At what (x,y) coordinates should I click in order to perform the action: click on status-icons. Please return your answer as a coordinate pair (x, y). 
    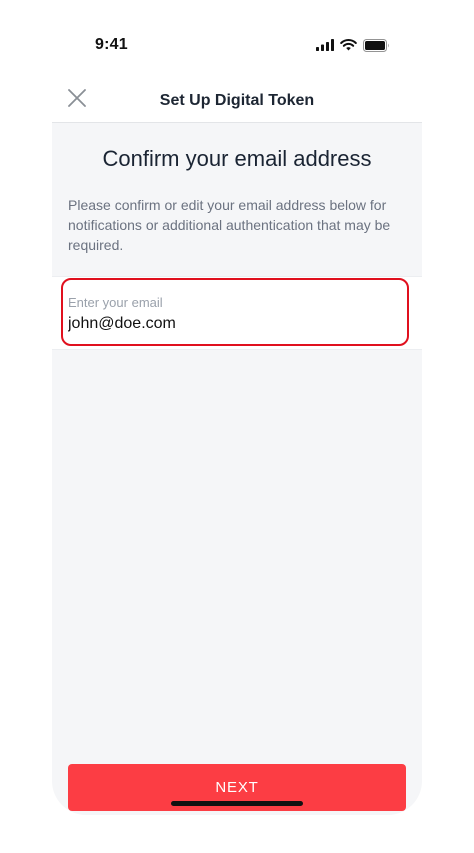
    Looking at the image, I should click on (350, 45).